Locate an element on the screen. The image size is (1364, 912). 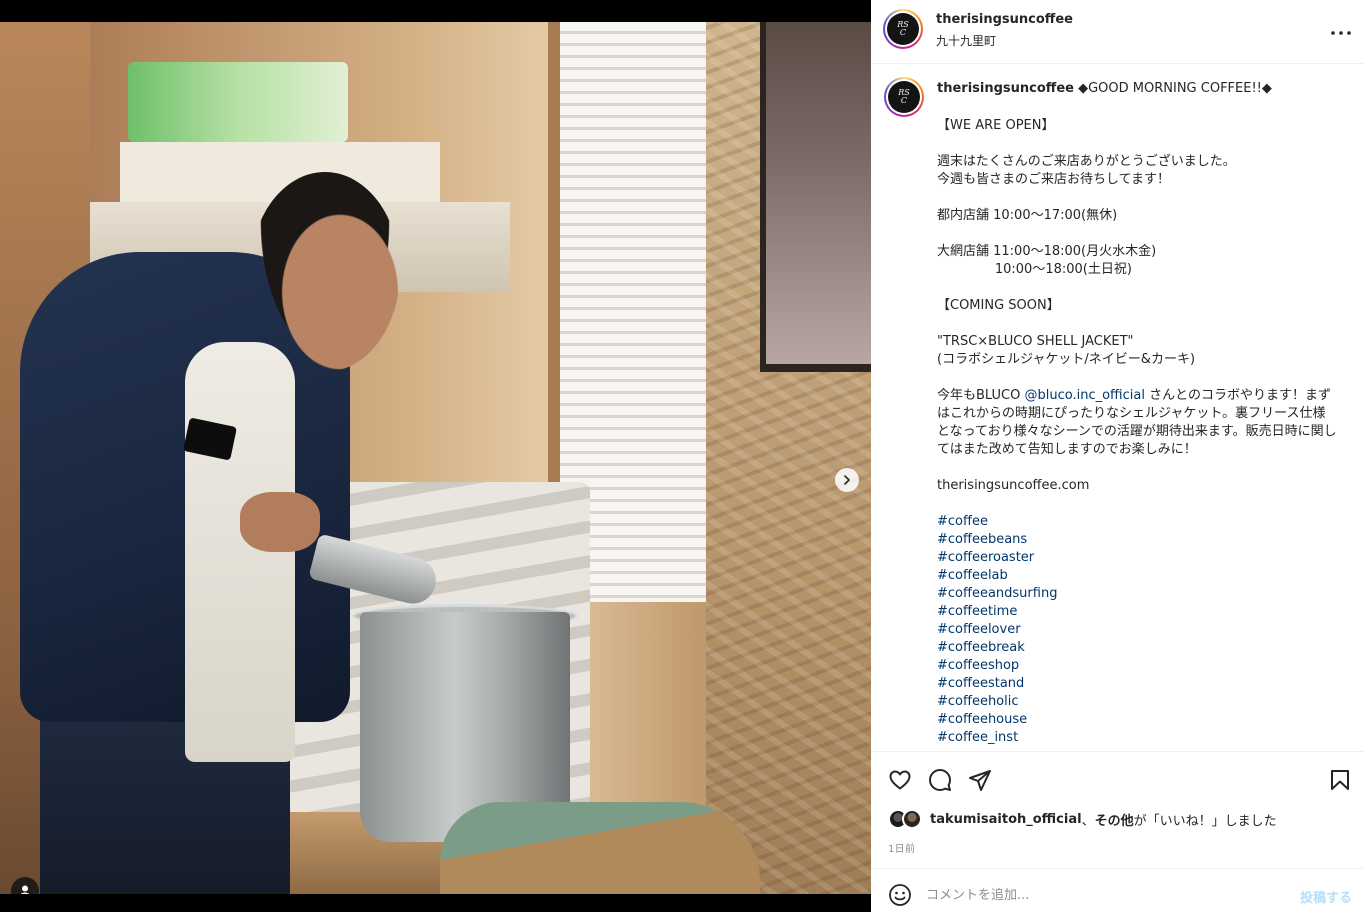
bookmark-icon is located at coordinates (1340, 780).